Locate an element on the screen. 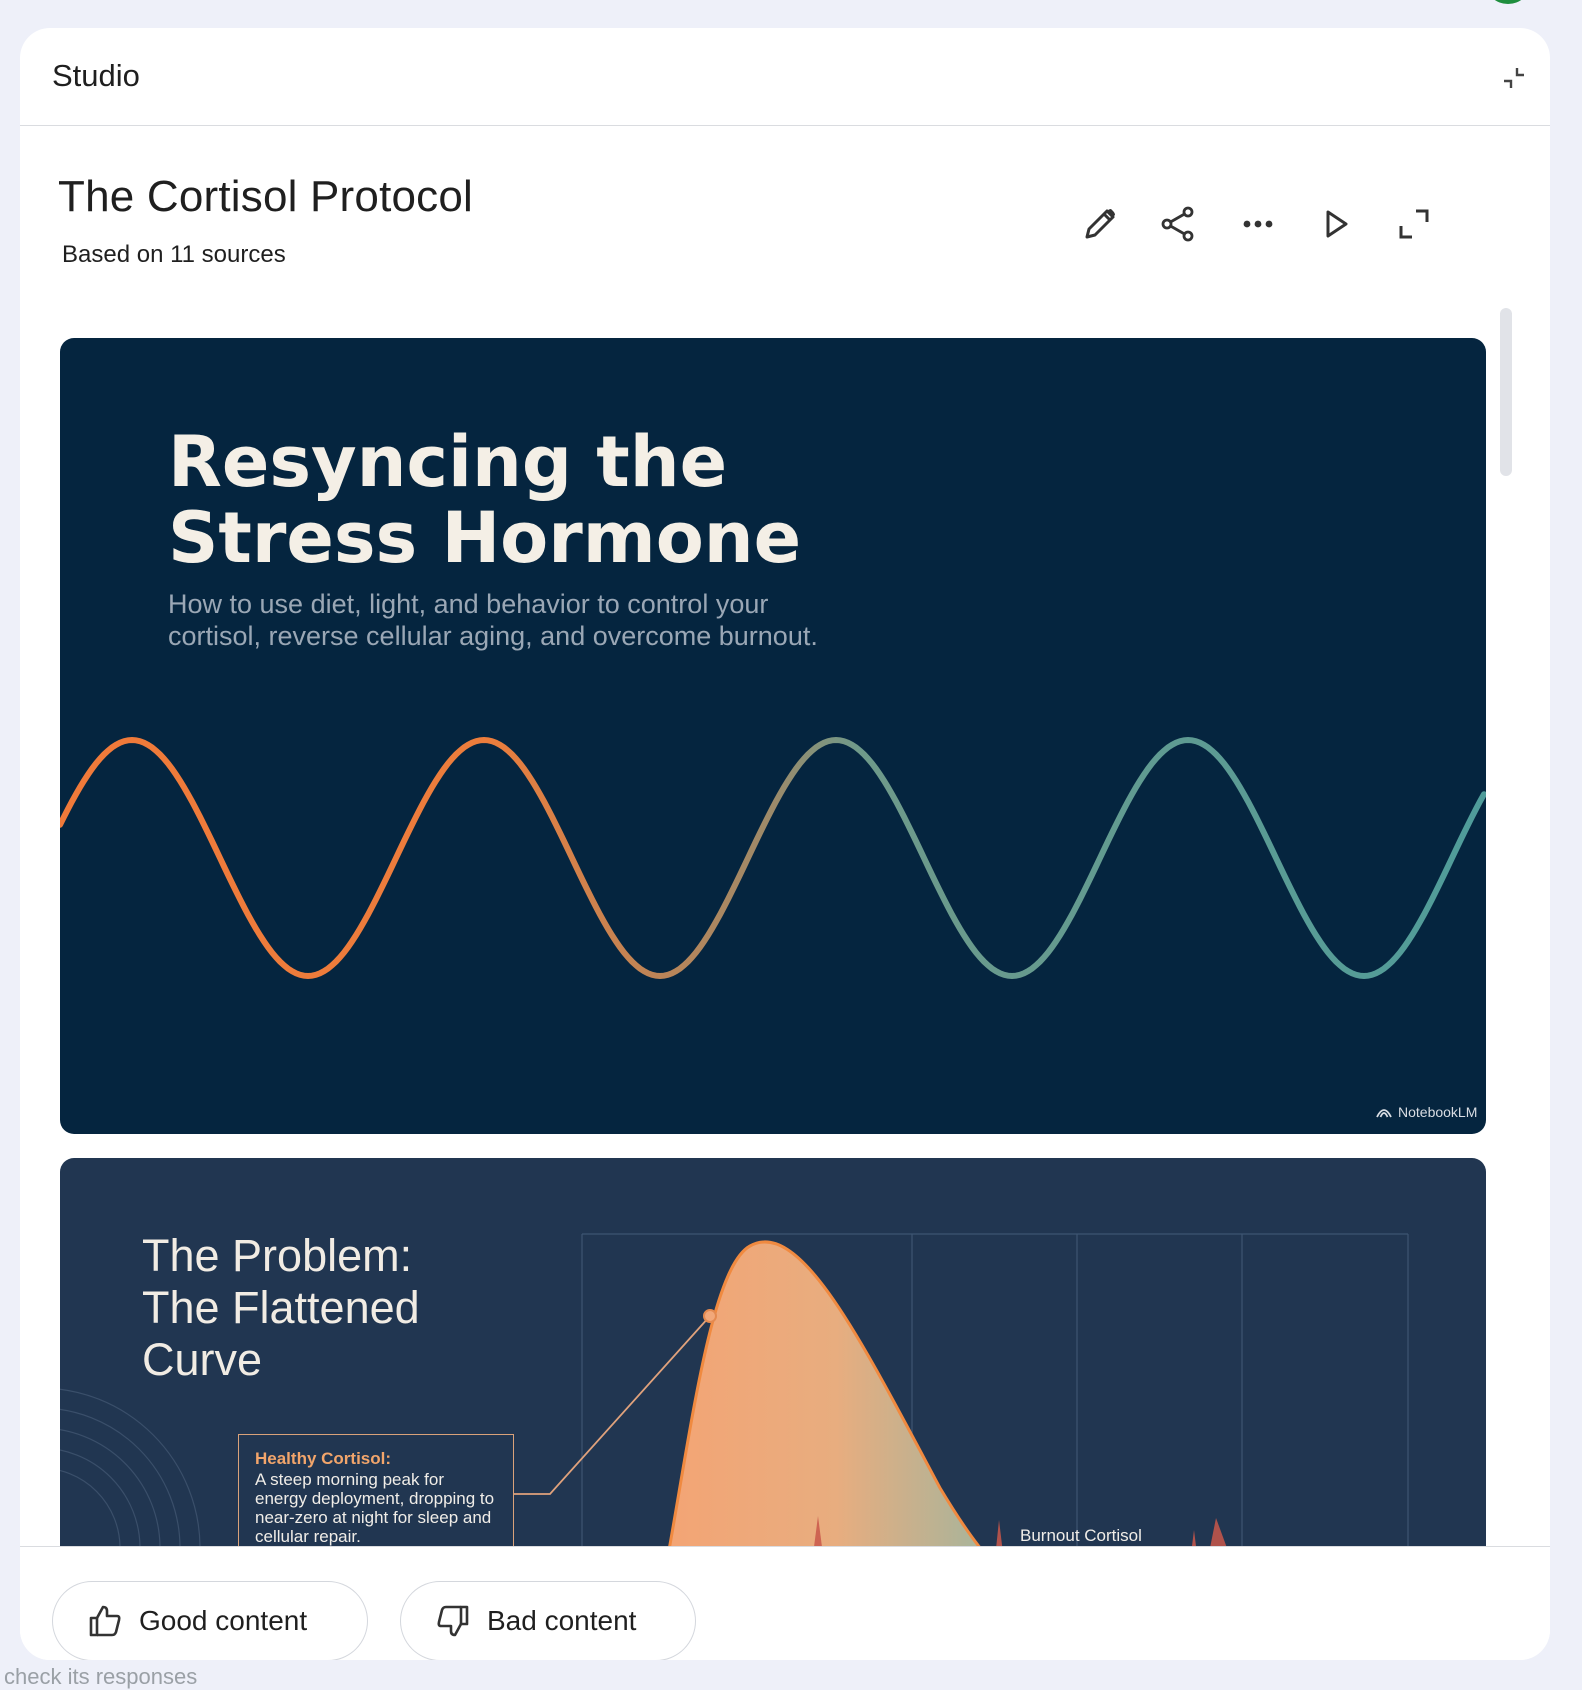  sources-count: Based on 11 sources is located at coordinates (174, 254).